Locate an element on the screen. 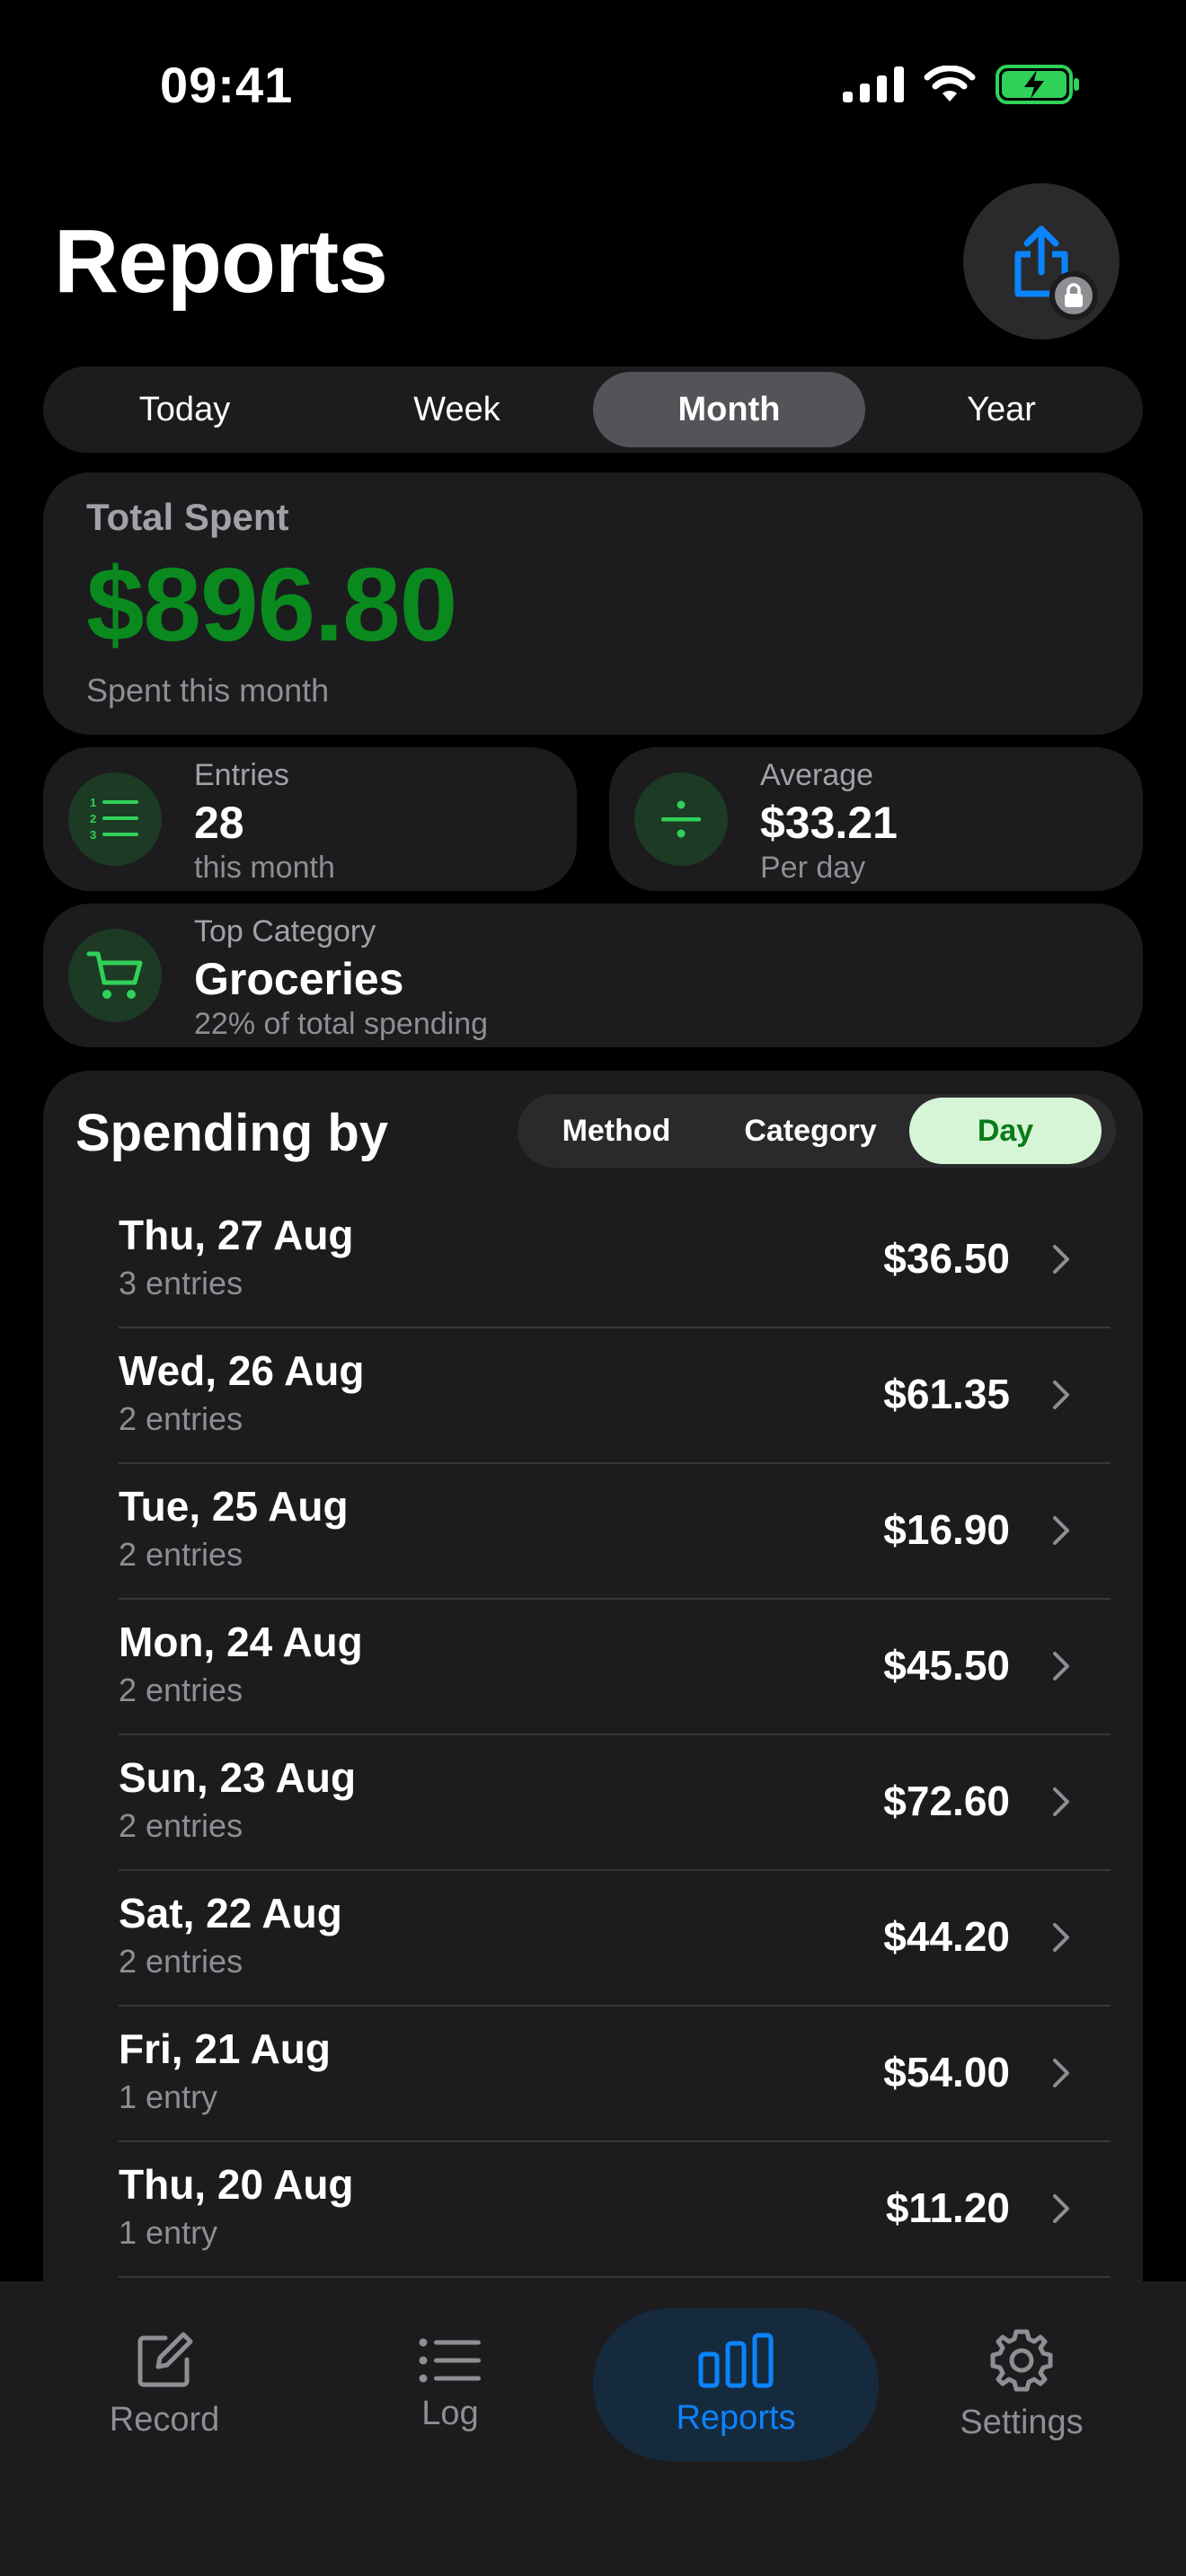  entries-label: Entries is located at coordinates (241, 775).